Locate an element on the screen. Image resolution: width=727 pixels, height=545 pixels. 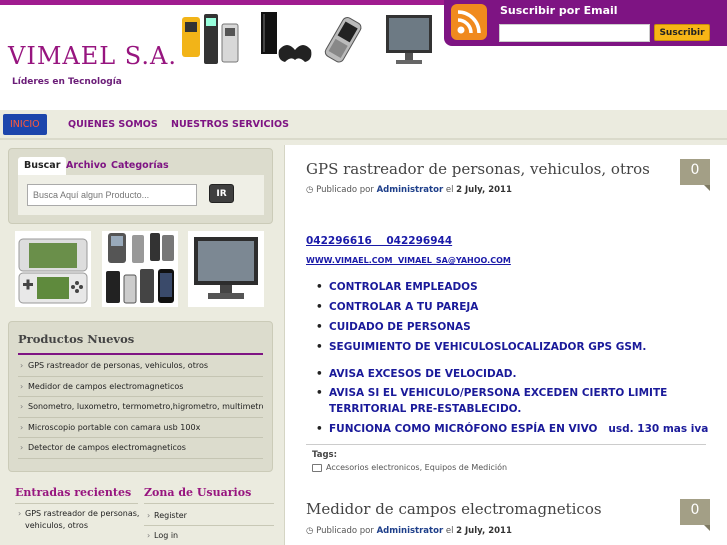
subscribe-email-input is located at coordinates (574, 33).